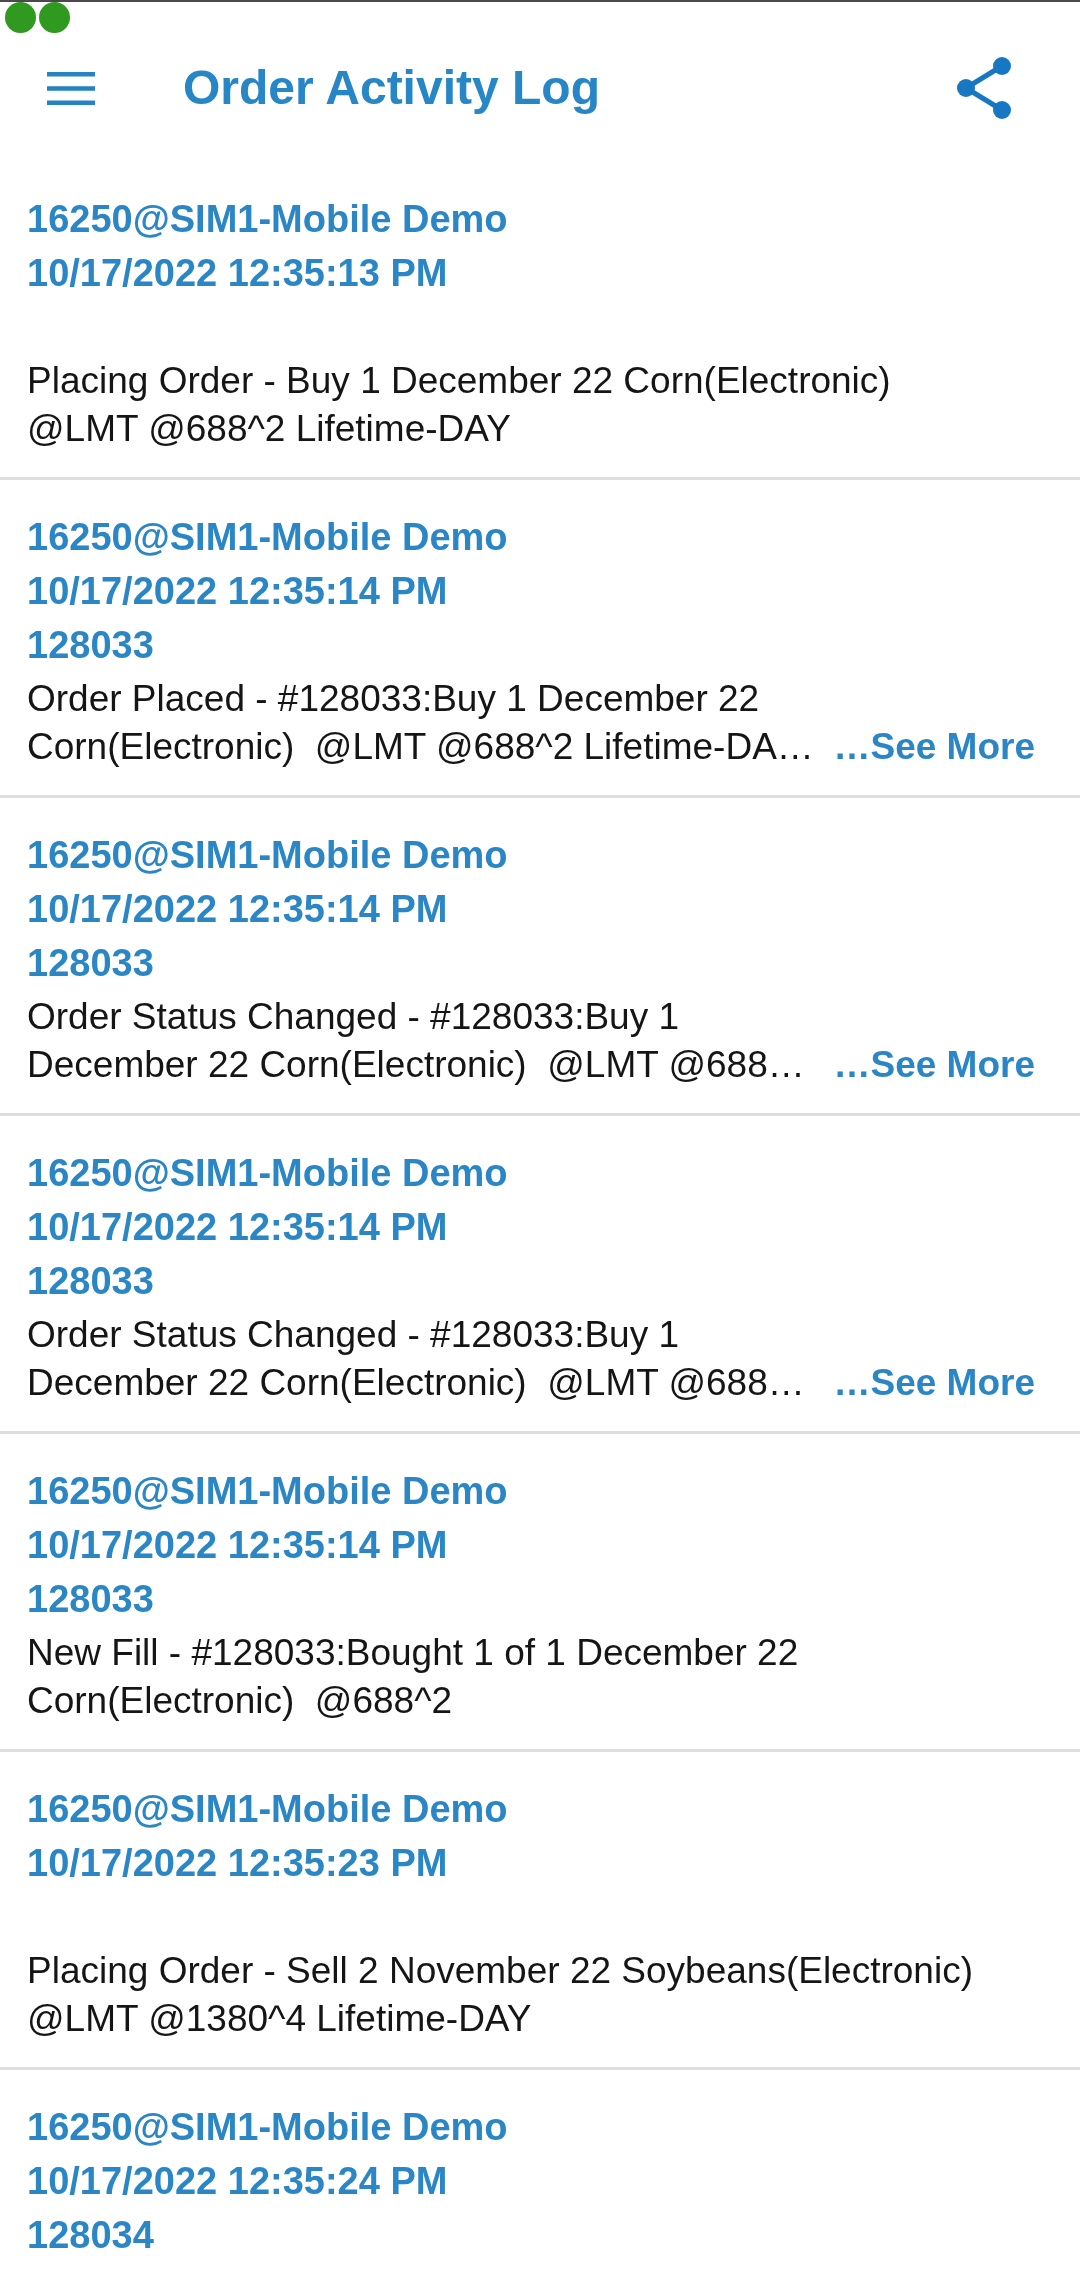  Describe the element at coordinates (71, 88) in the screenshot. I see `menu-icon` at that location.